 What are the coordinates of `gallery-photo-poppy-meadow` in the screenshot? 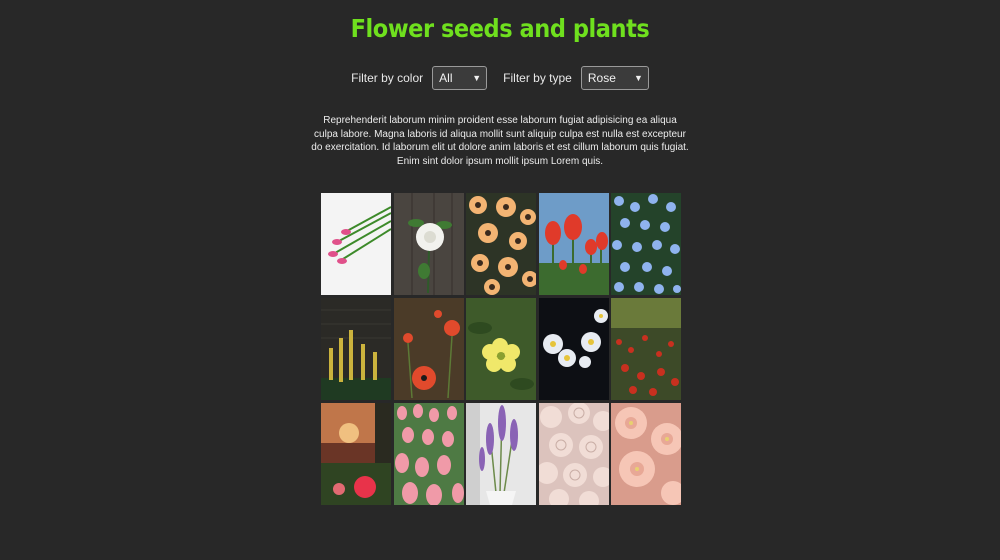 It's located at (646, 349).